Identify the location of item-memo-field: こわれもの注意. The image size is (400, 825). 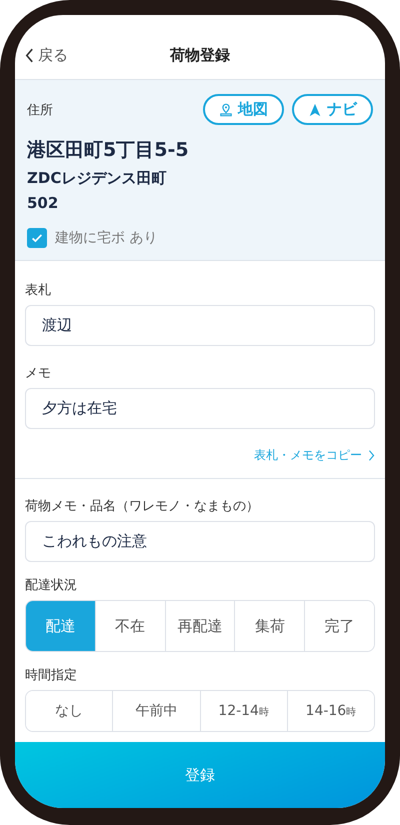
(200, 541).